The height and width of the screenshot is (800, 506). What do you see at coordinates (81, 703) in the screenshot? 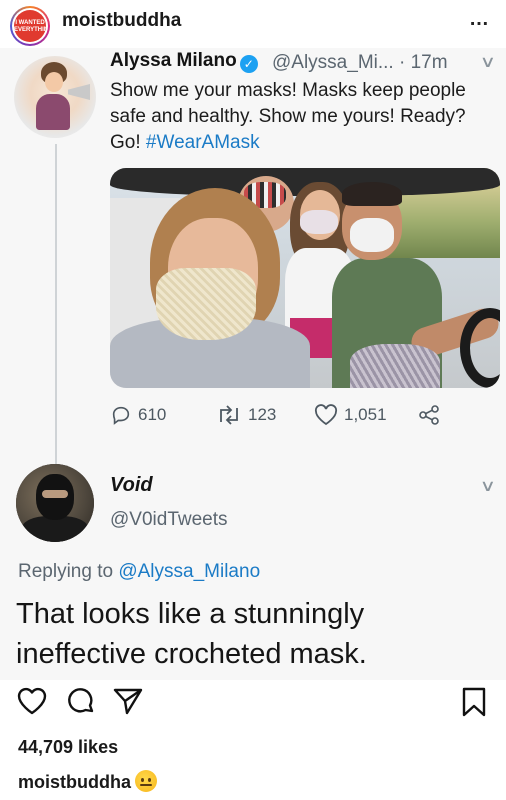
I see `comment-icon` at bounding box center [81, 703].